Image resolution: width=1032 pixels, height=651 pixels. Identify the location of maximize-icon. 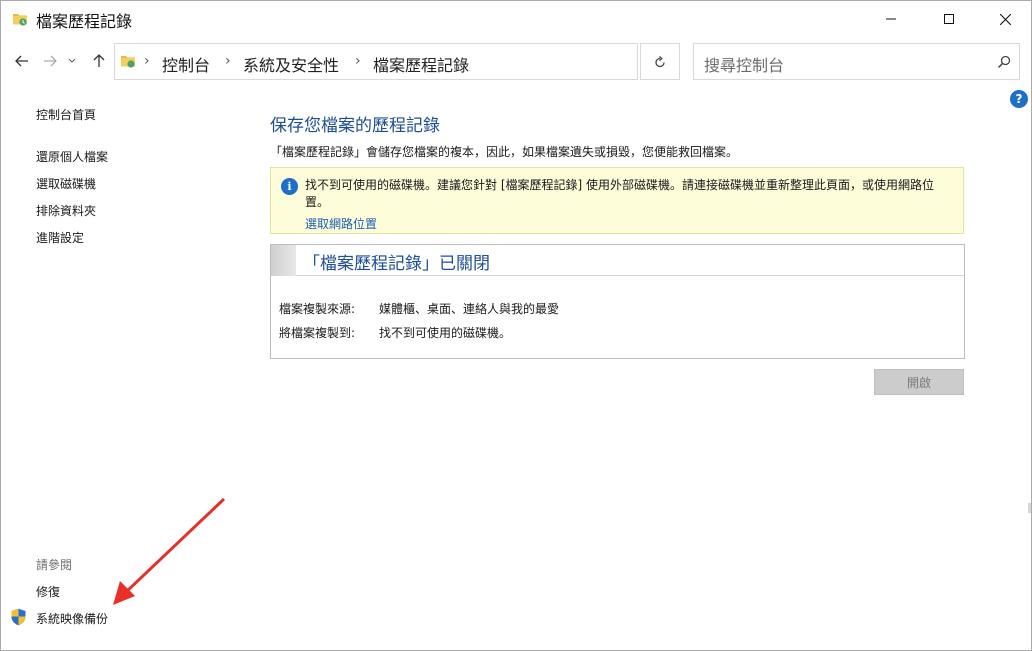
(949, 19).